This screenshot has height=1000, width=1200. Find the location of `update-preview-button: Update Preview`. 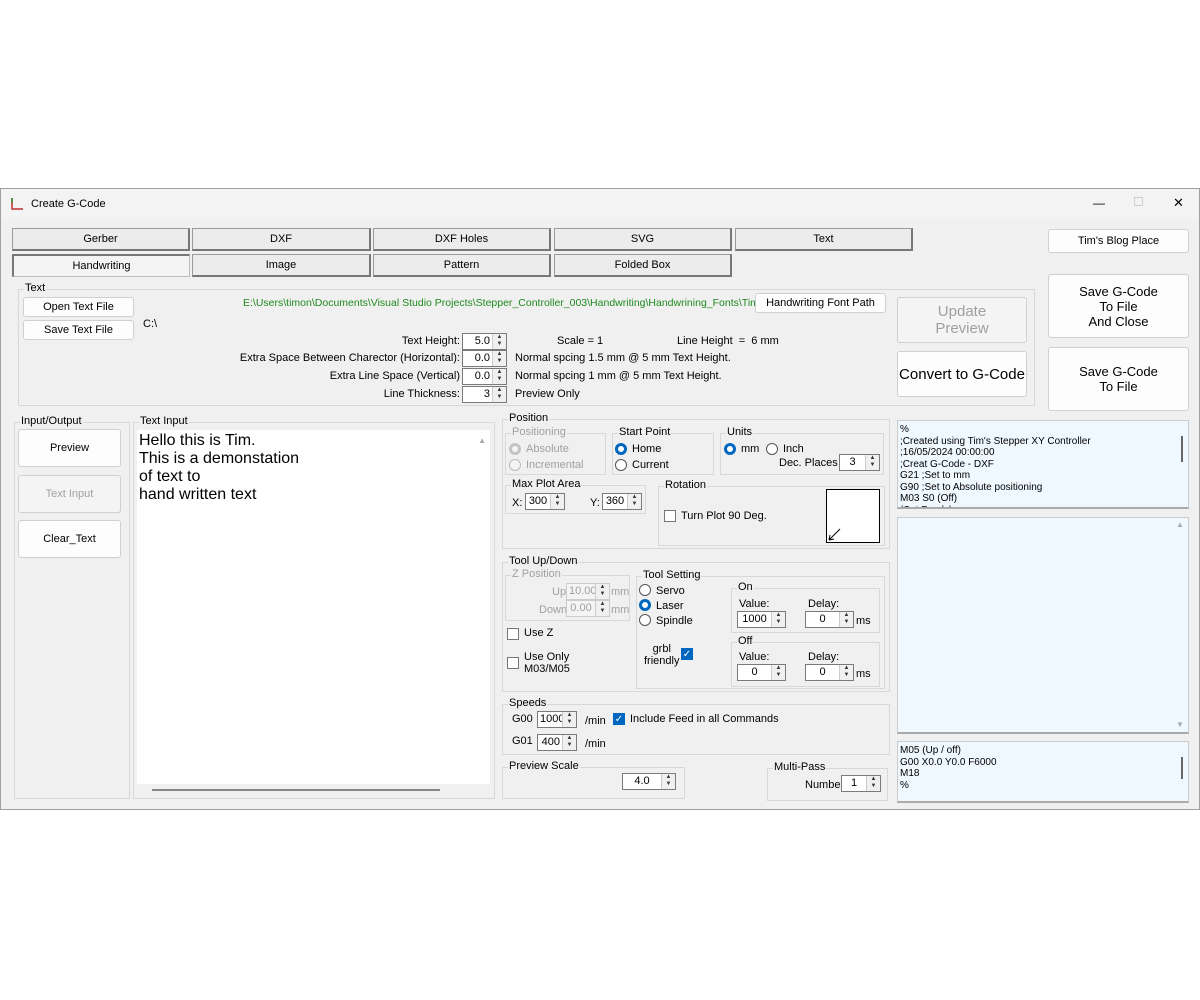

update-preview-button: Update Preview is located at coordinates (962, 320).